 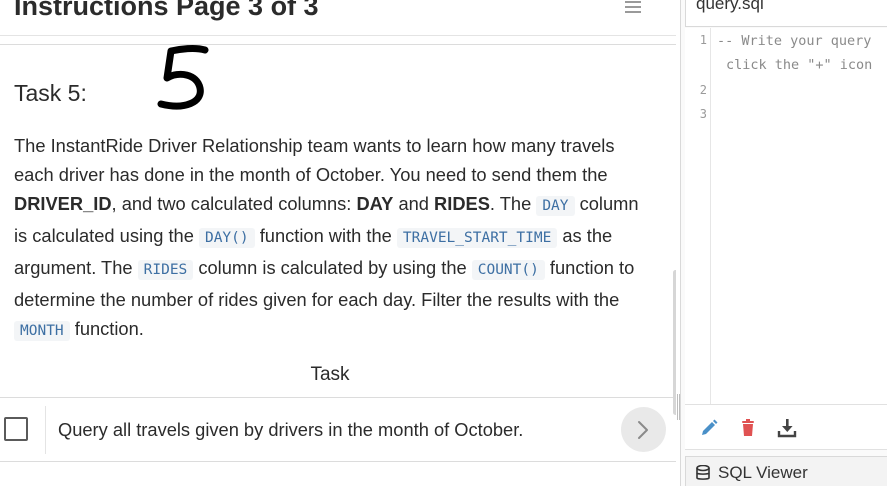 I want to click on header-divider, so click(x=338, y=44).